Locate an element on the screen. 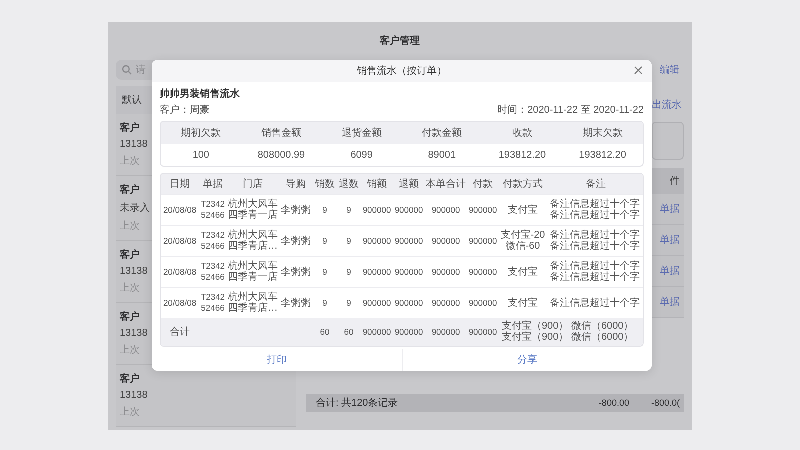  cell-text: 60 is located at coordinates (349, 332).